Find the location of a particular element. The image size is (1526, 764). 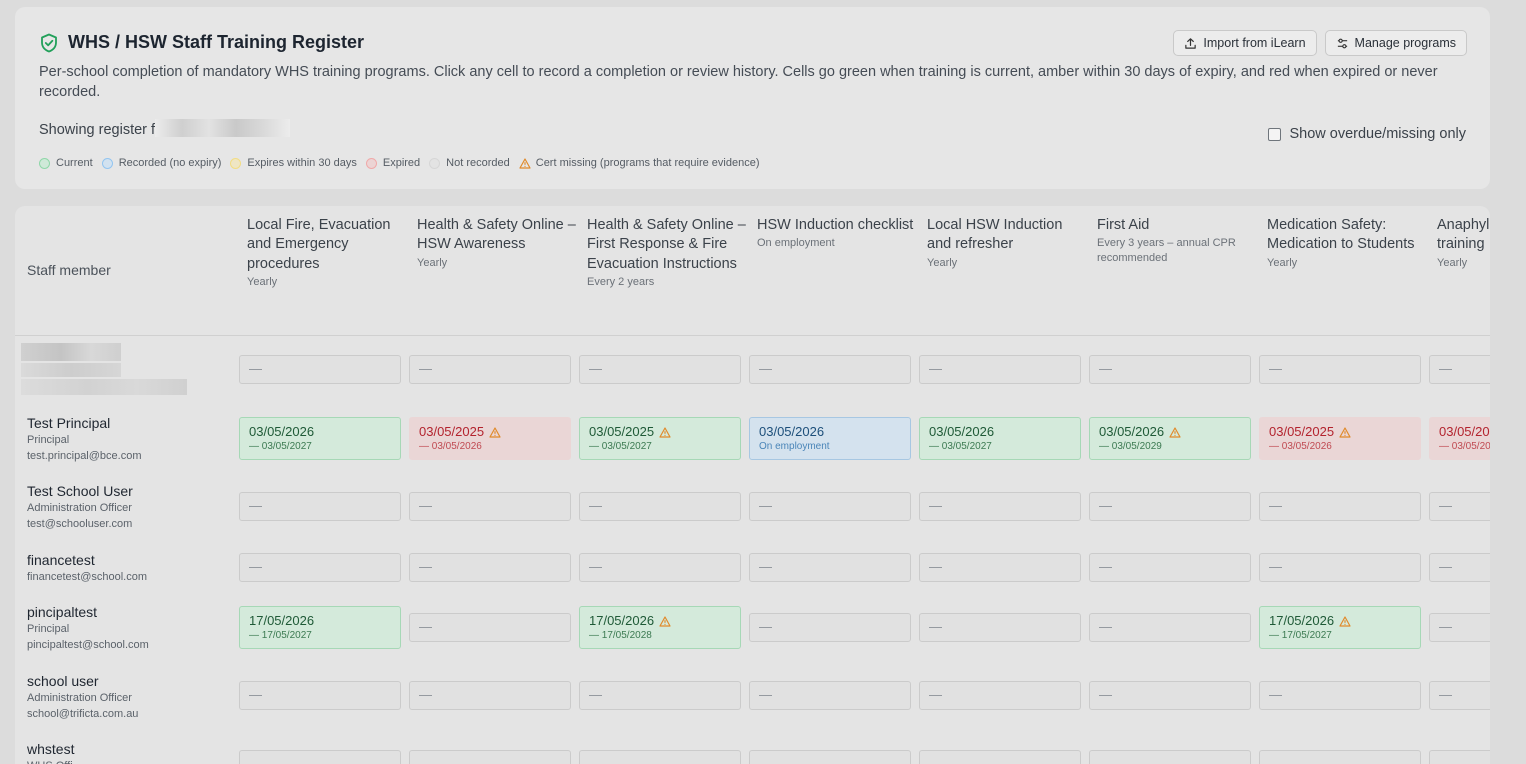

staff-name: Test School User is located at coordinates (80, 491).